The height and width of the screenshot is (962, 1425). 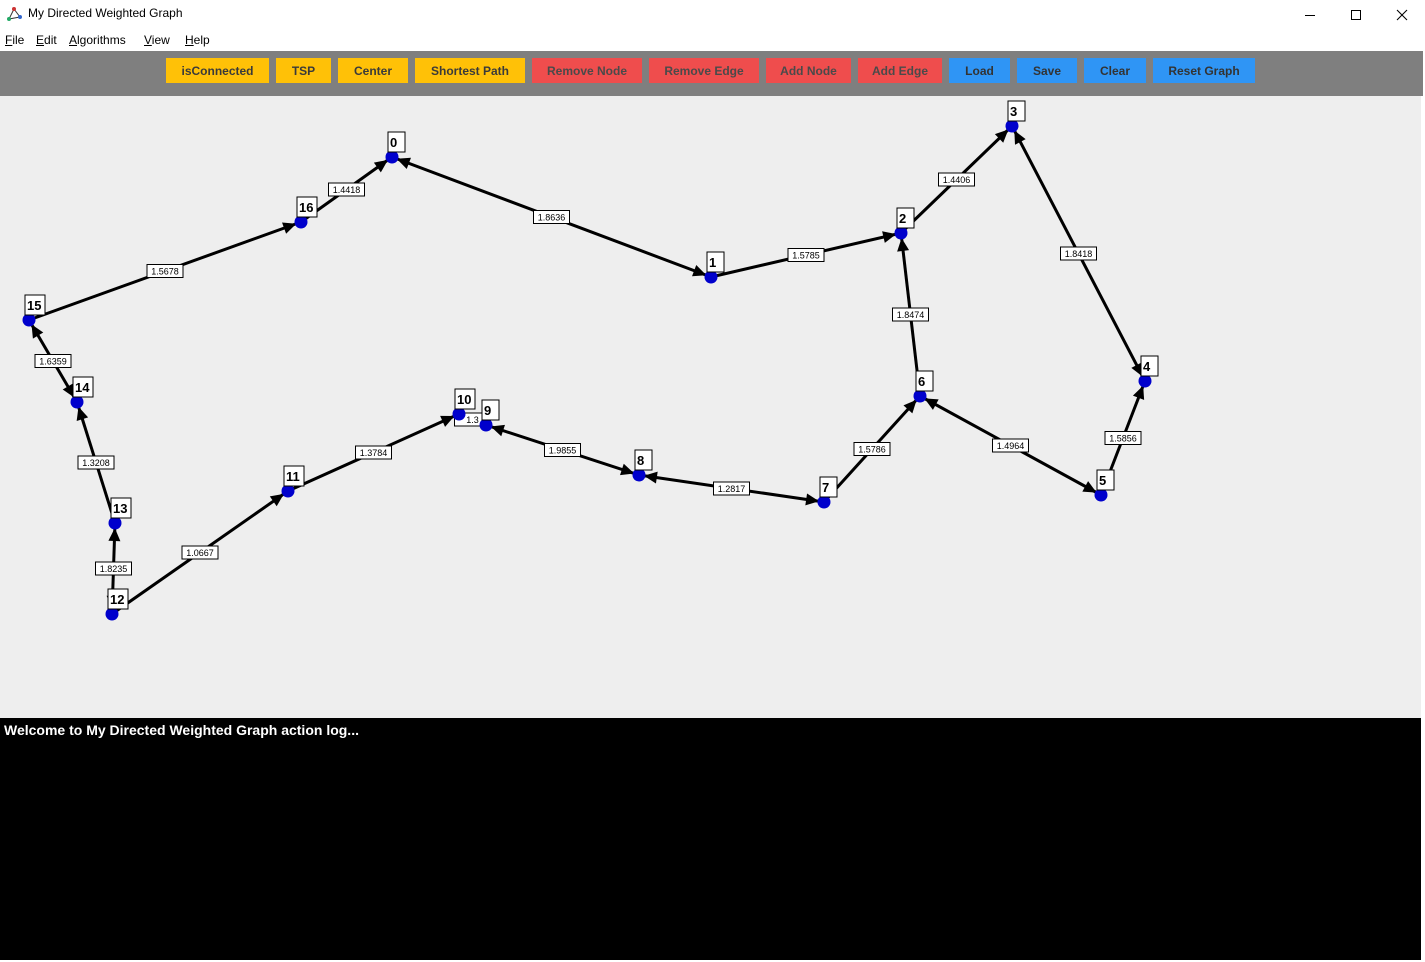 What do you see at coordinates (1013, 111) in the screenshot?
I see `node-label-3: 3` at bounding box center [1013, 111].